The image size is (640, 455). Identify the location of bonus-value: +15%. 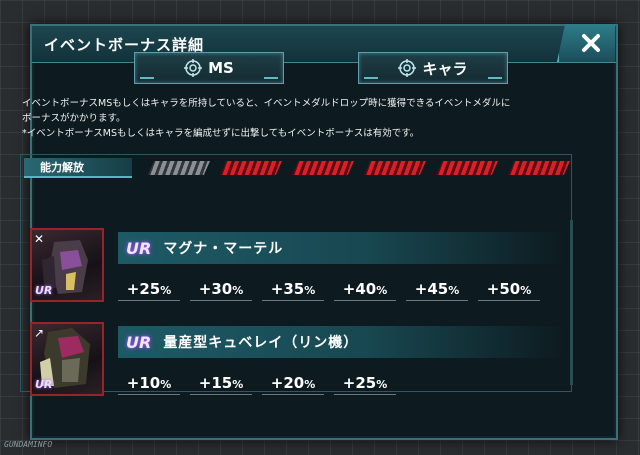
(221, 384).